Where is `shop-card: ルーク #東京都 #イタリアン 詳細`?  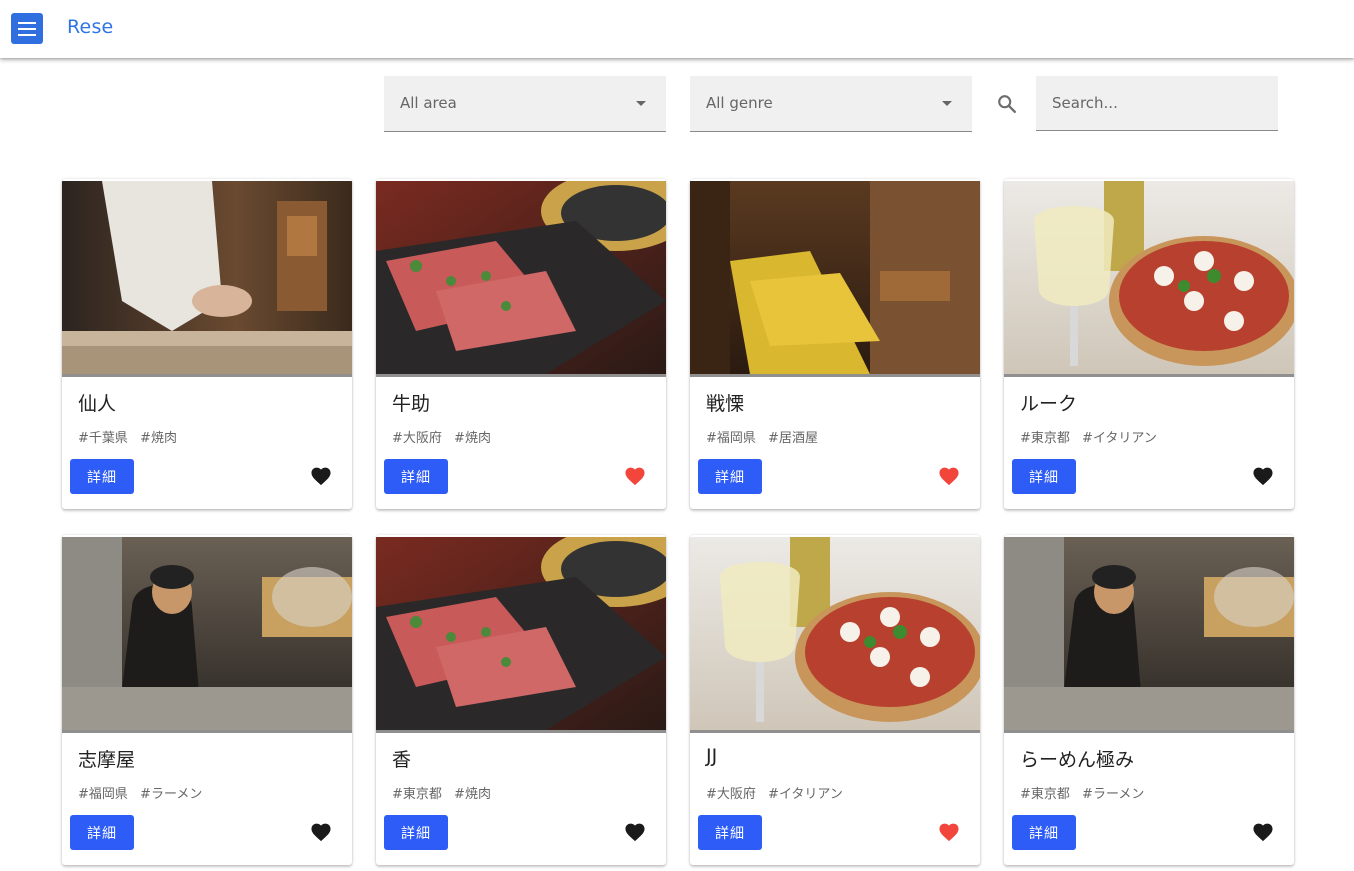 shop-card: ルーク #東京都 #イタリアン 詳細 is located at coordinates (1149, 344).